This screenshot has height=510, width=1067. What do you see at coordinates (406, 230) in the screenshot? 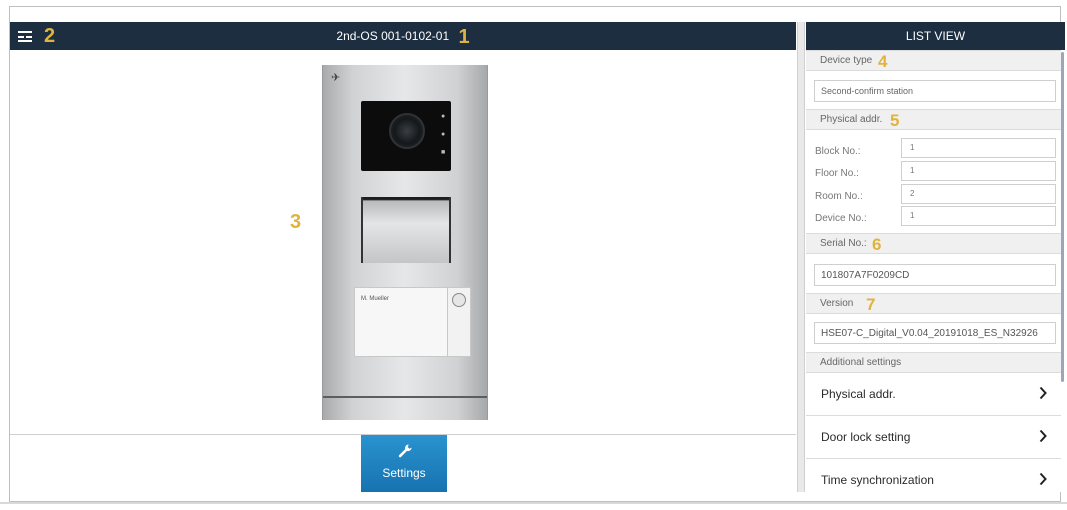
I see `speaker-grille` at bounding box center [406, 230].